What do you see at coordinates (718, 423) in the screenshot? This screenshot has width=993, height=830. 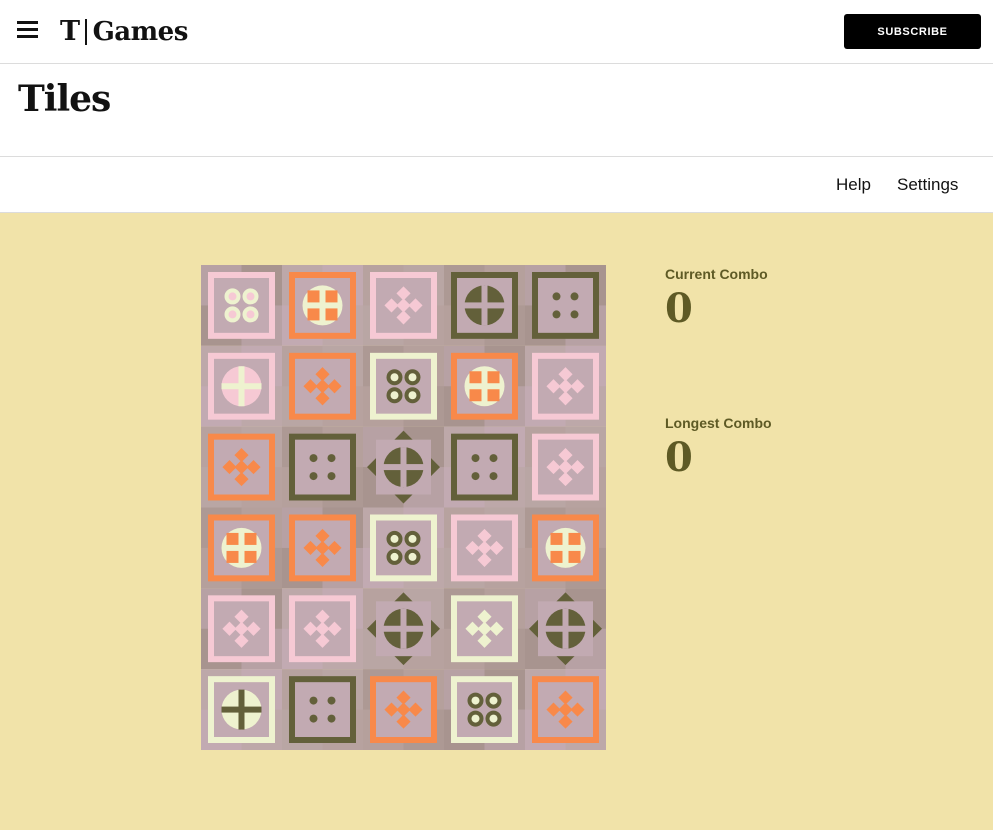 I see `longest-combo-label: Longest Combo` at bounding box center [718, 423].